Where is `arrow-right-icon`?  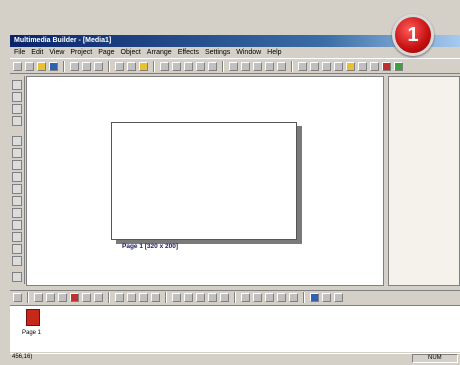 arrow-right-icon is located at coordinates (98, 297).